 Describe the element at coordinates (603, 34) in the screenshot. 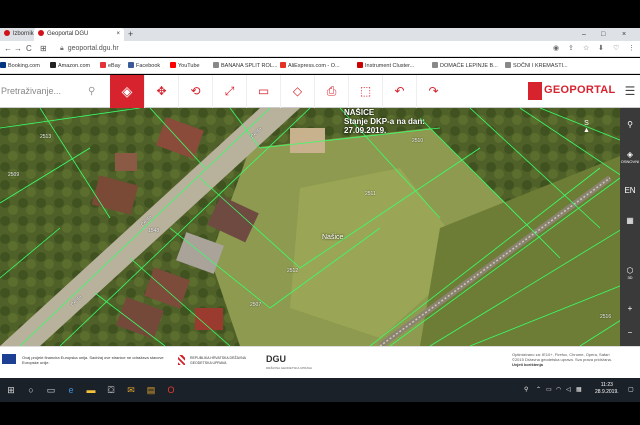

I see `maximize-button: □` at that location.